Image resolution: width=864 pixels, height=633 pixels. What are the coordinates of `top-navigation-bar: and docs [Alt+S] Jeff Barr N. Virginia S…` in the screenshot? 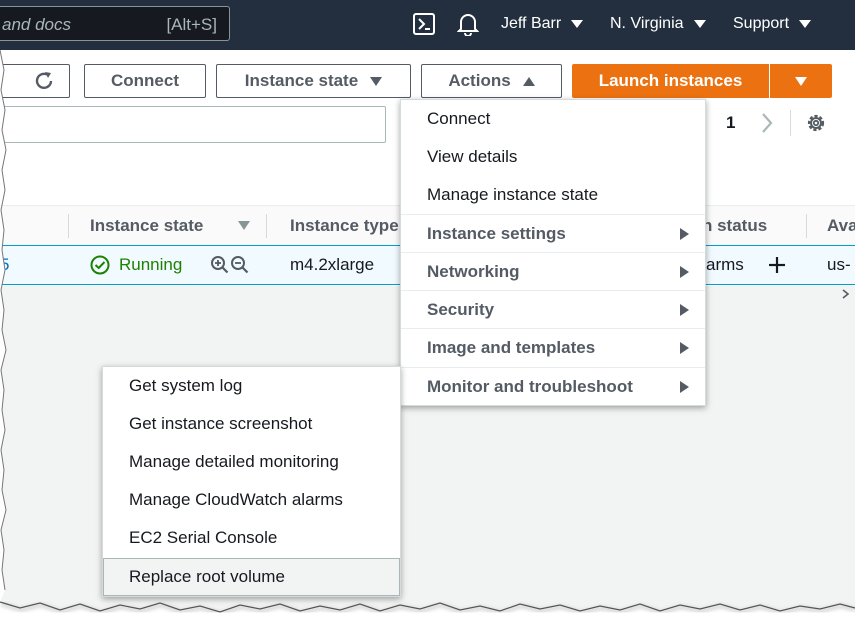 It's located at (432, 25).